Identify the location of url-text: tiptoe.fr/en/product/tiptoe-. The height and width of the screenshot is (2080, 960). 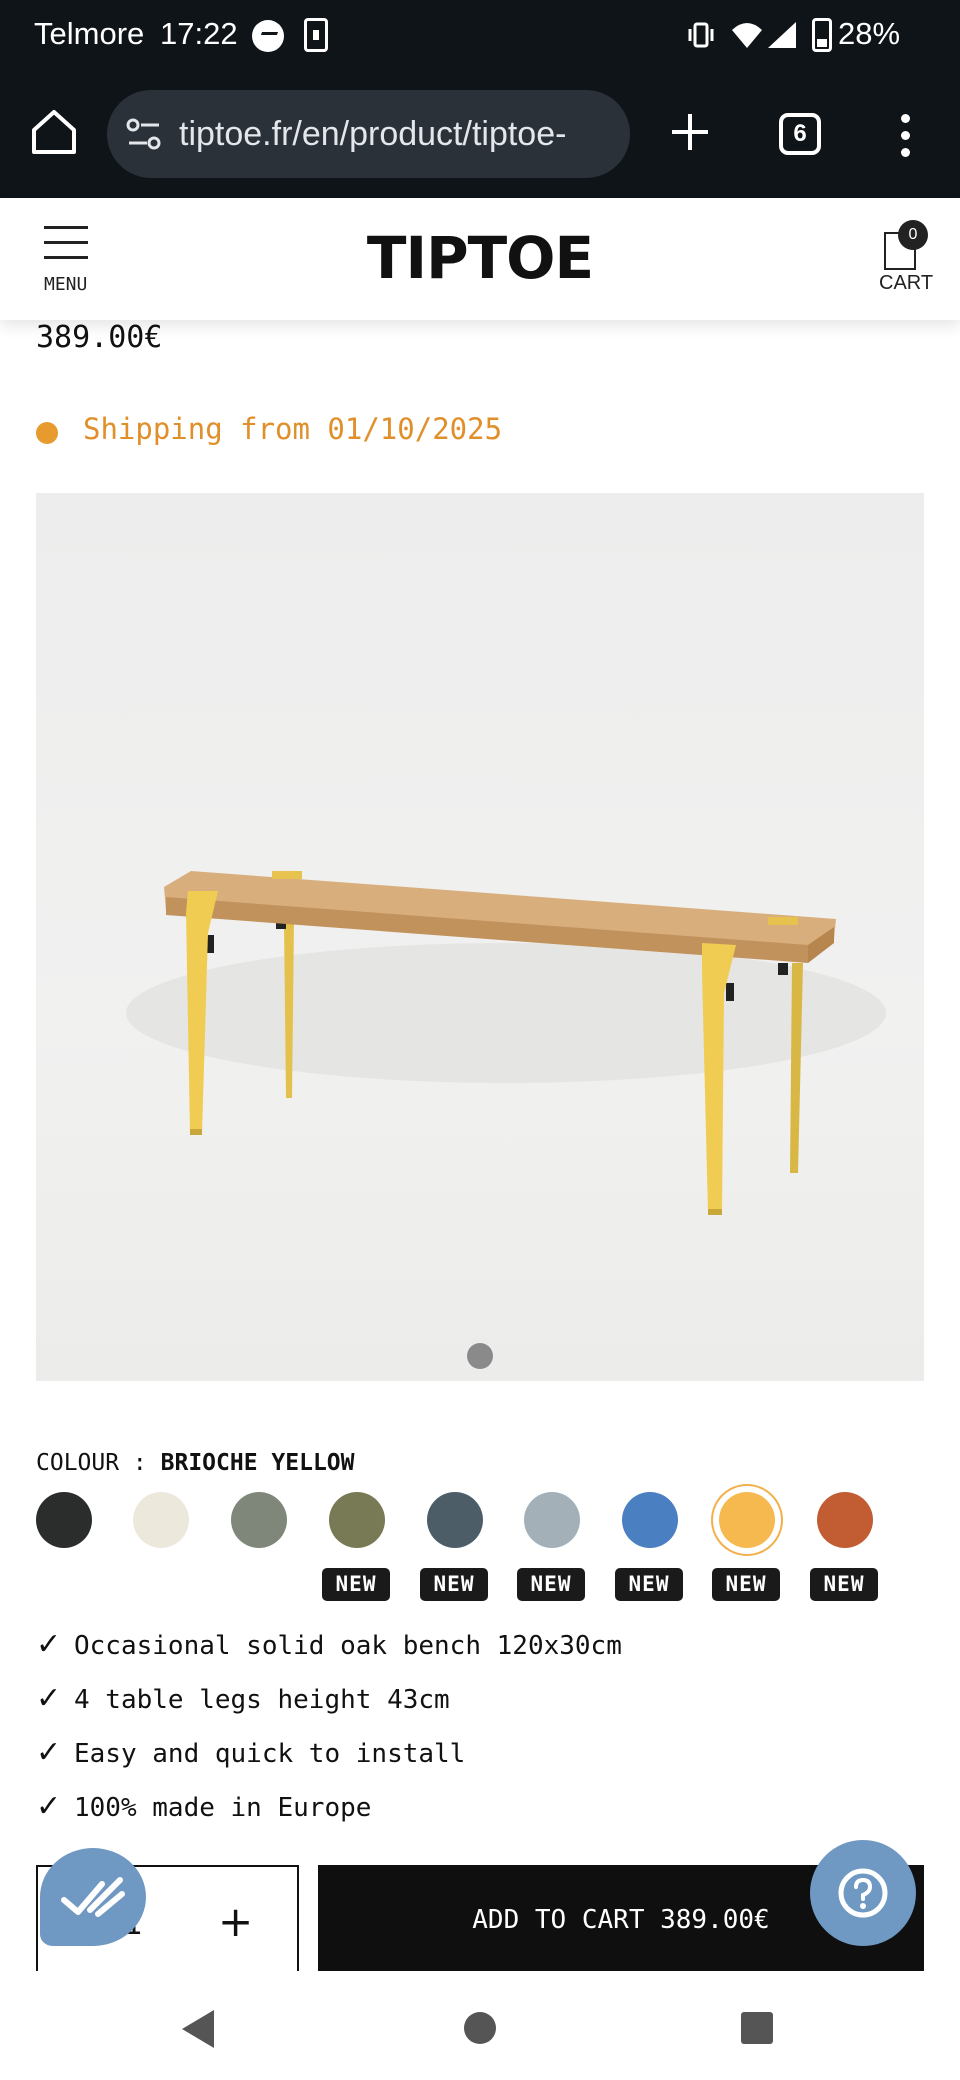
(373, 134).